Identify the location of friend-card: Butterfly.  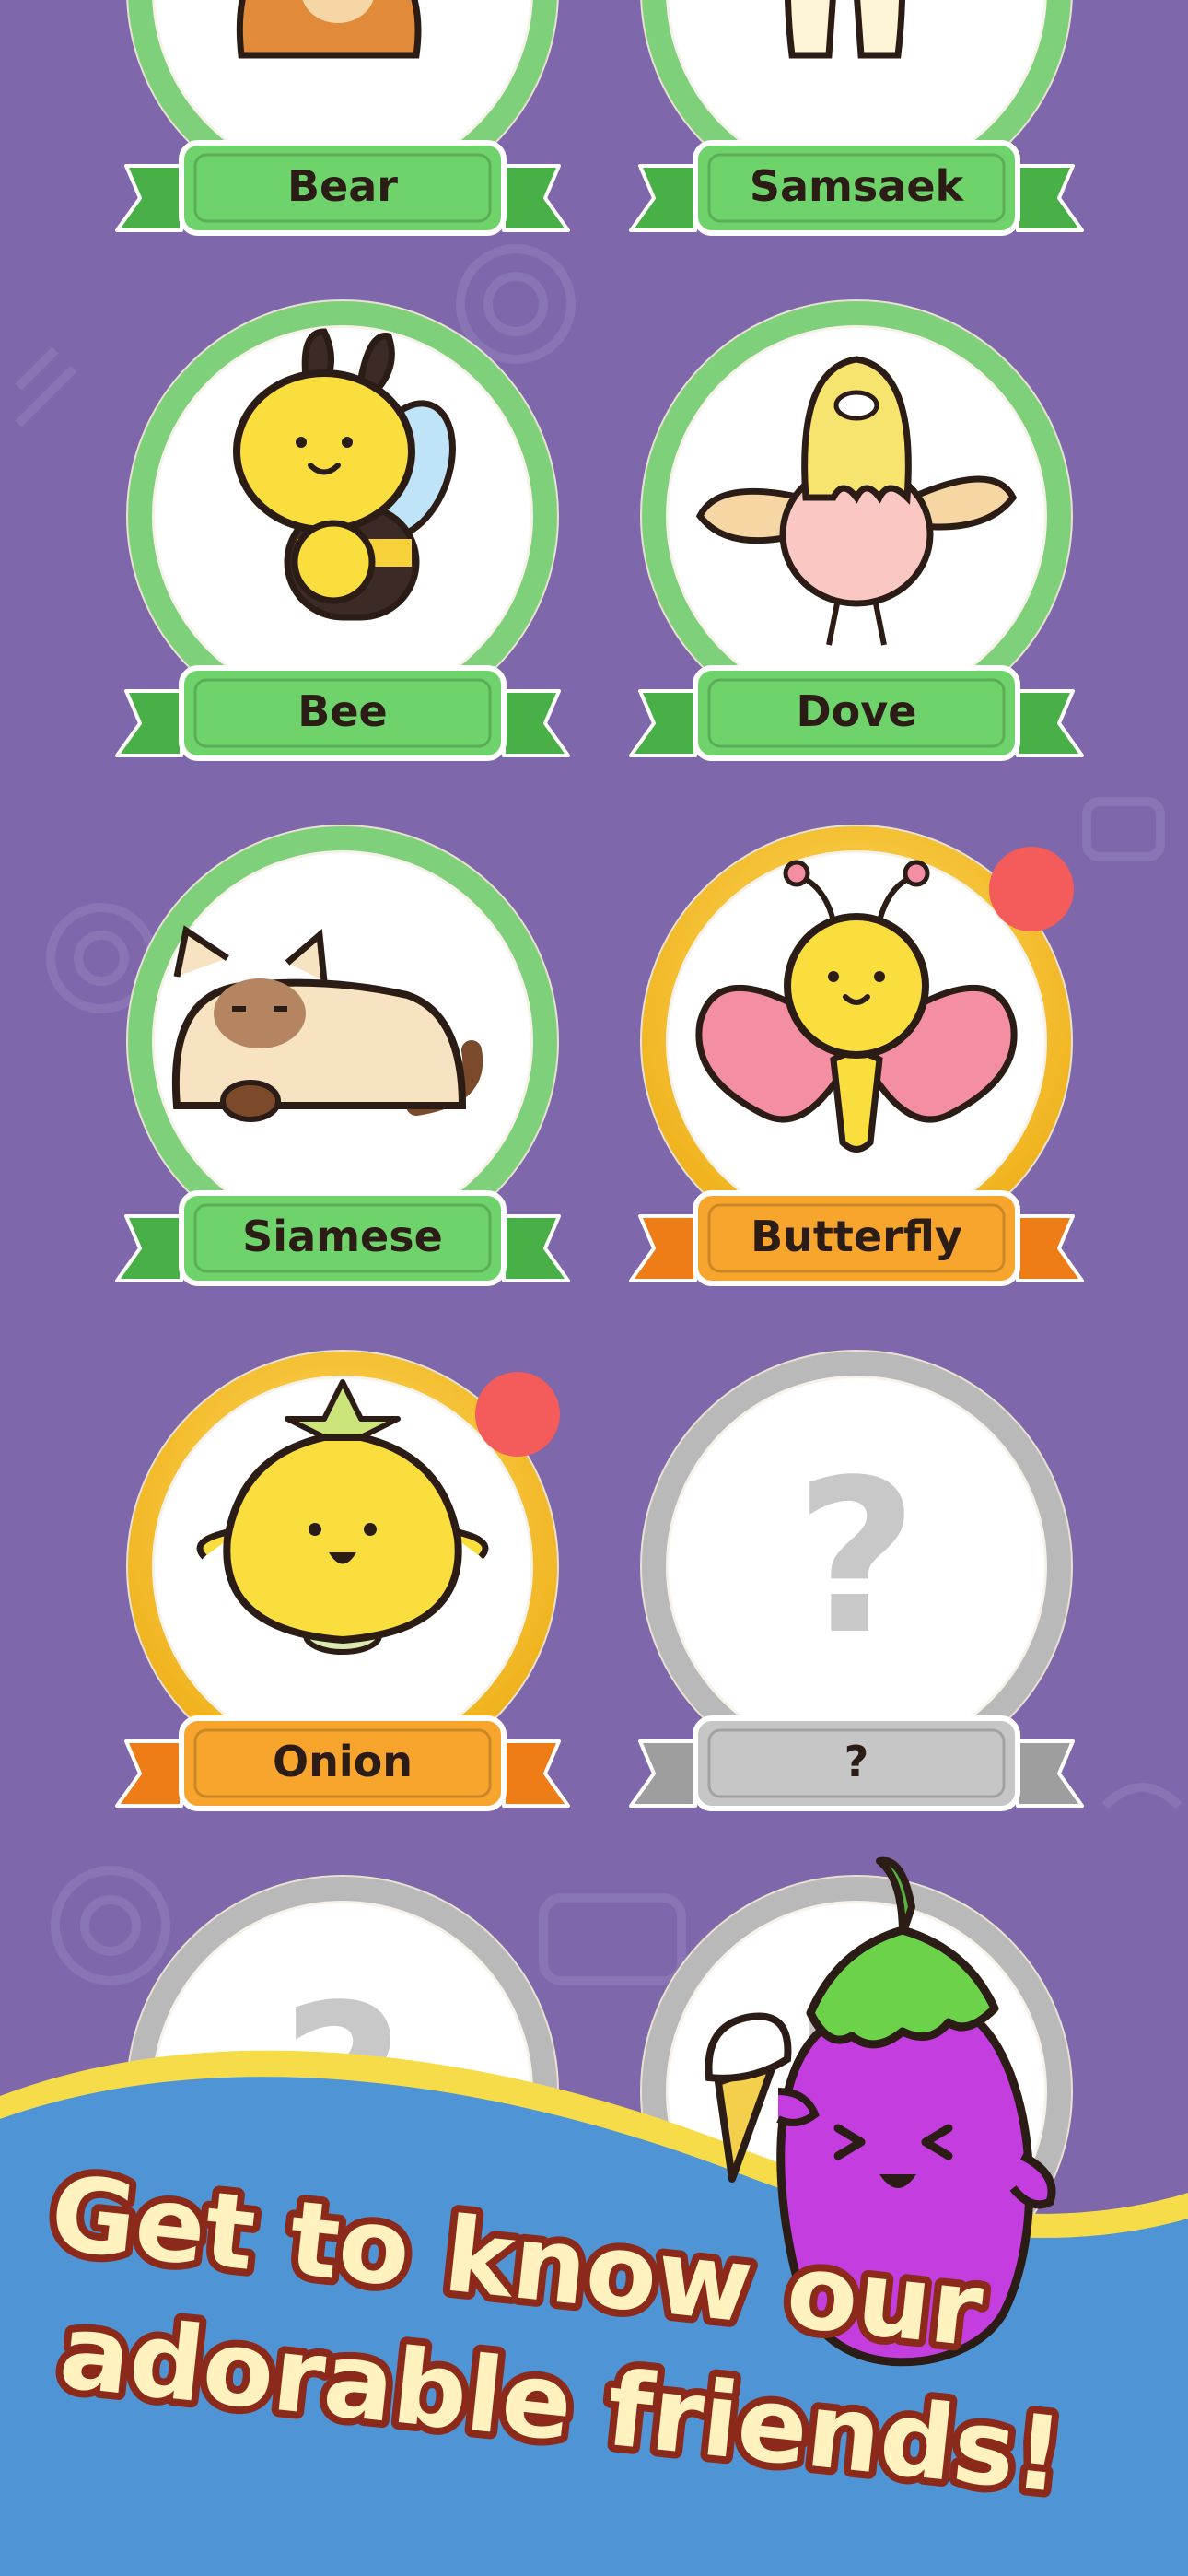
(856, 1055).